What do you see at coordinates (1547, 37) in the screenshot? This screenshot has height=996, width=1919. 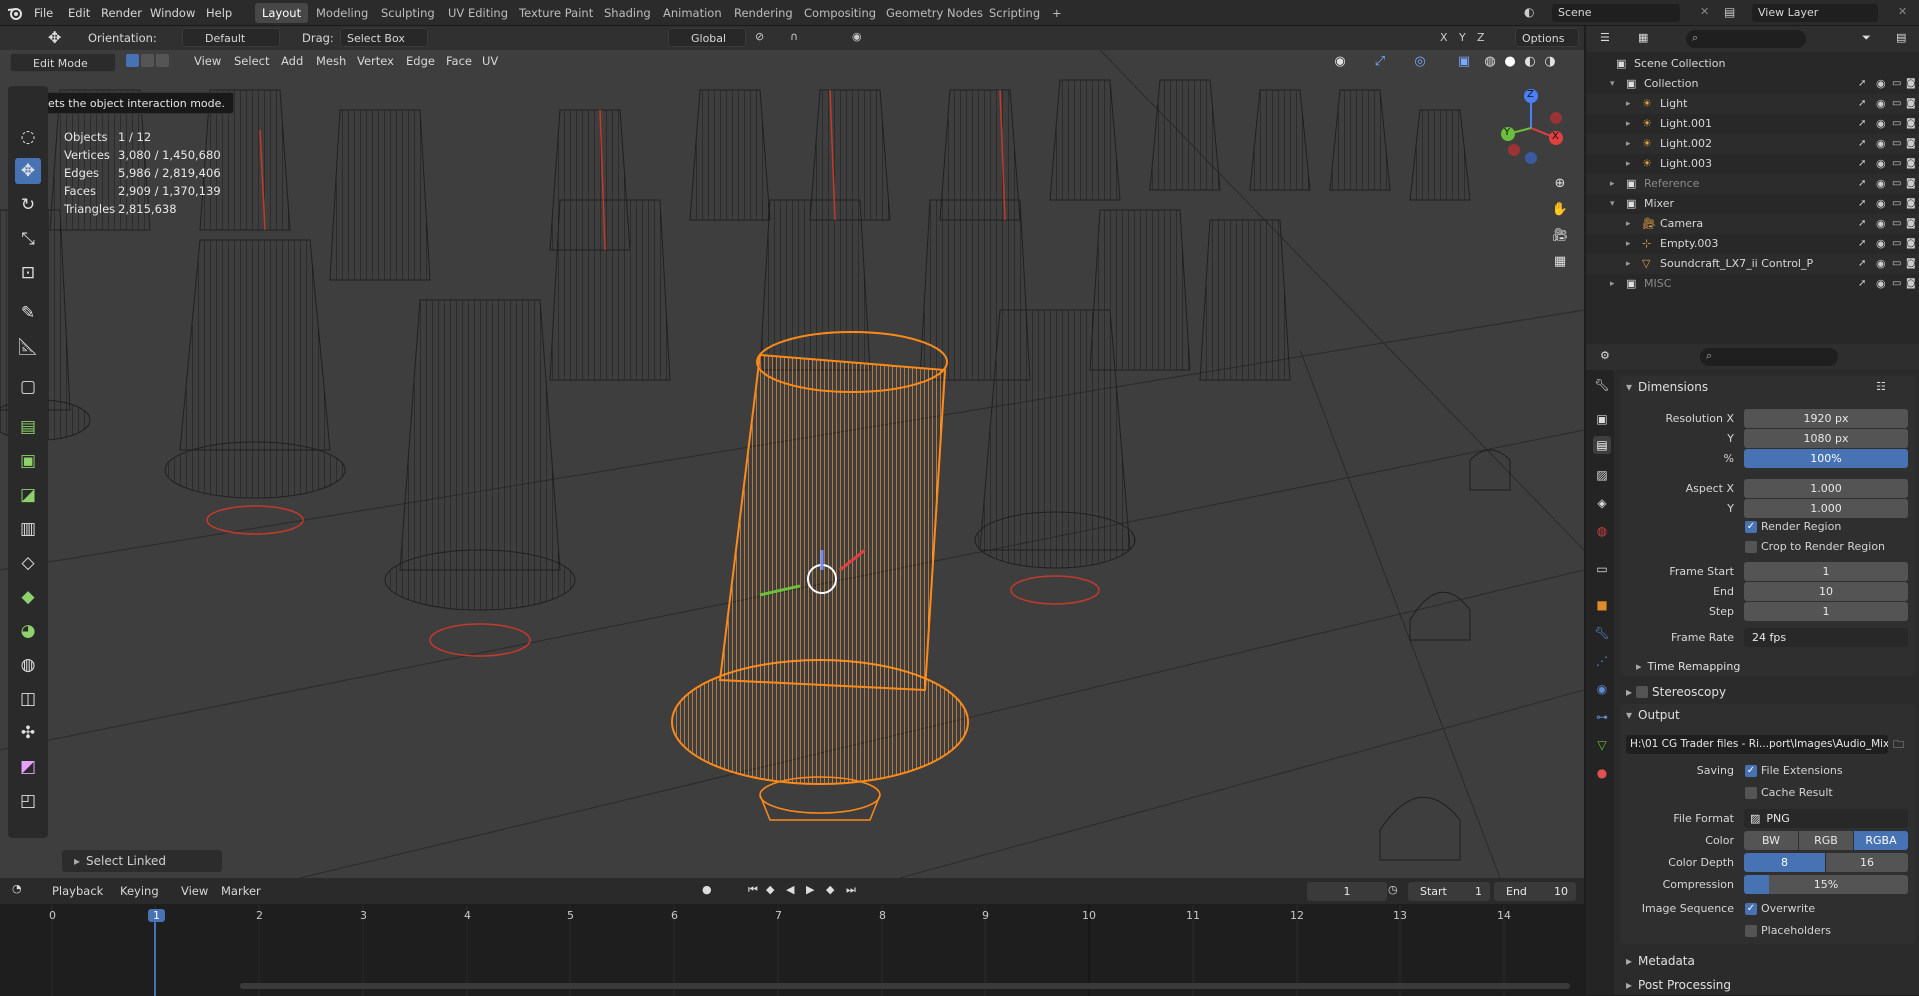 I see `options-dropdown: Options` at bounding box center [1547, 37].